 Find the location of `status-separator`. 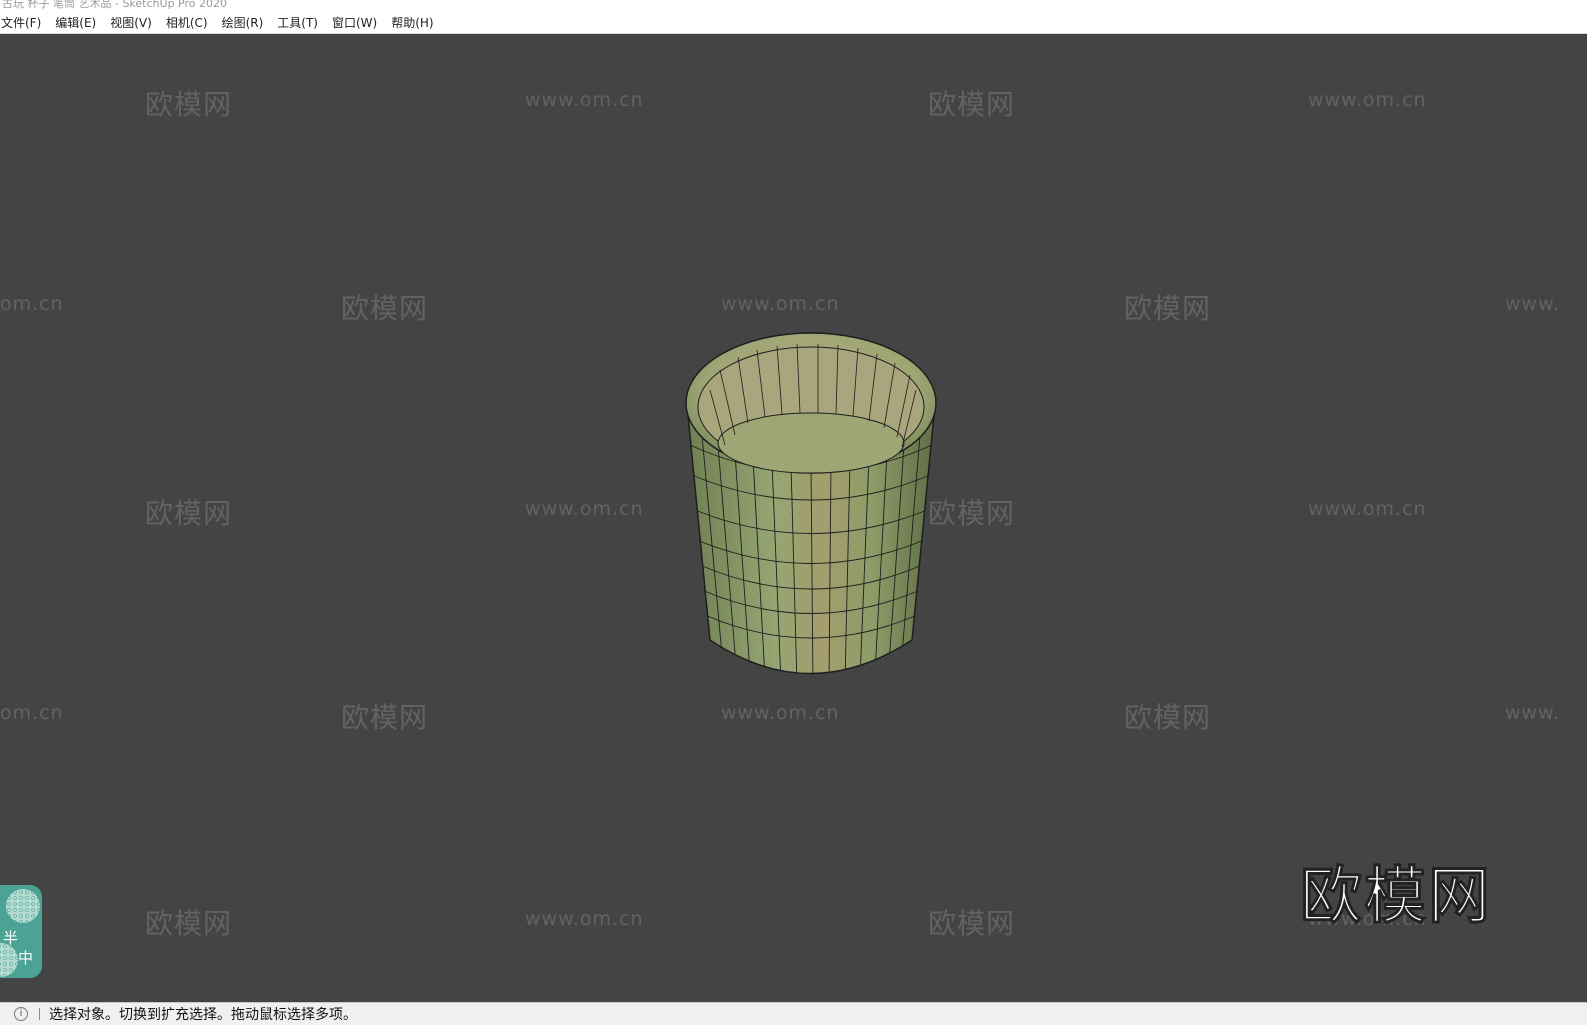

status-separator is located at coordinates (39, 1014).